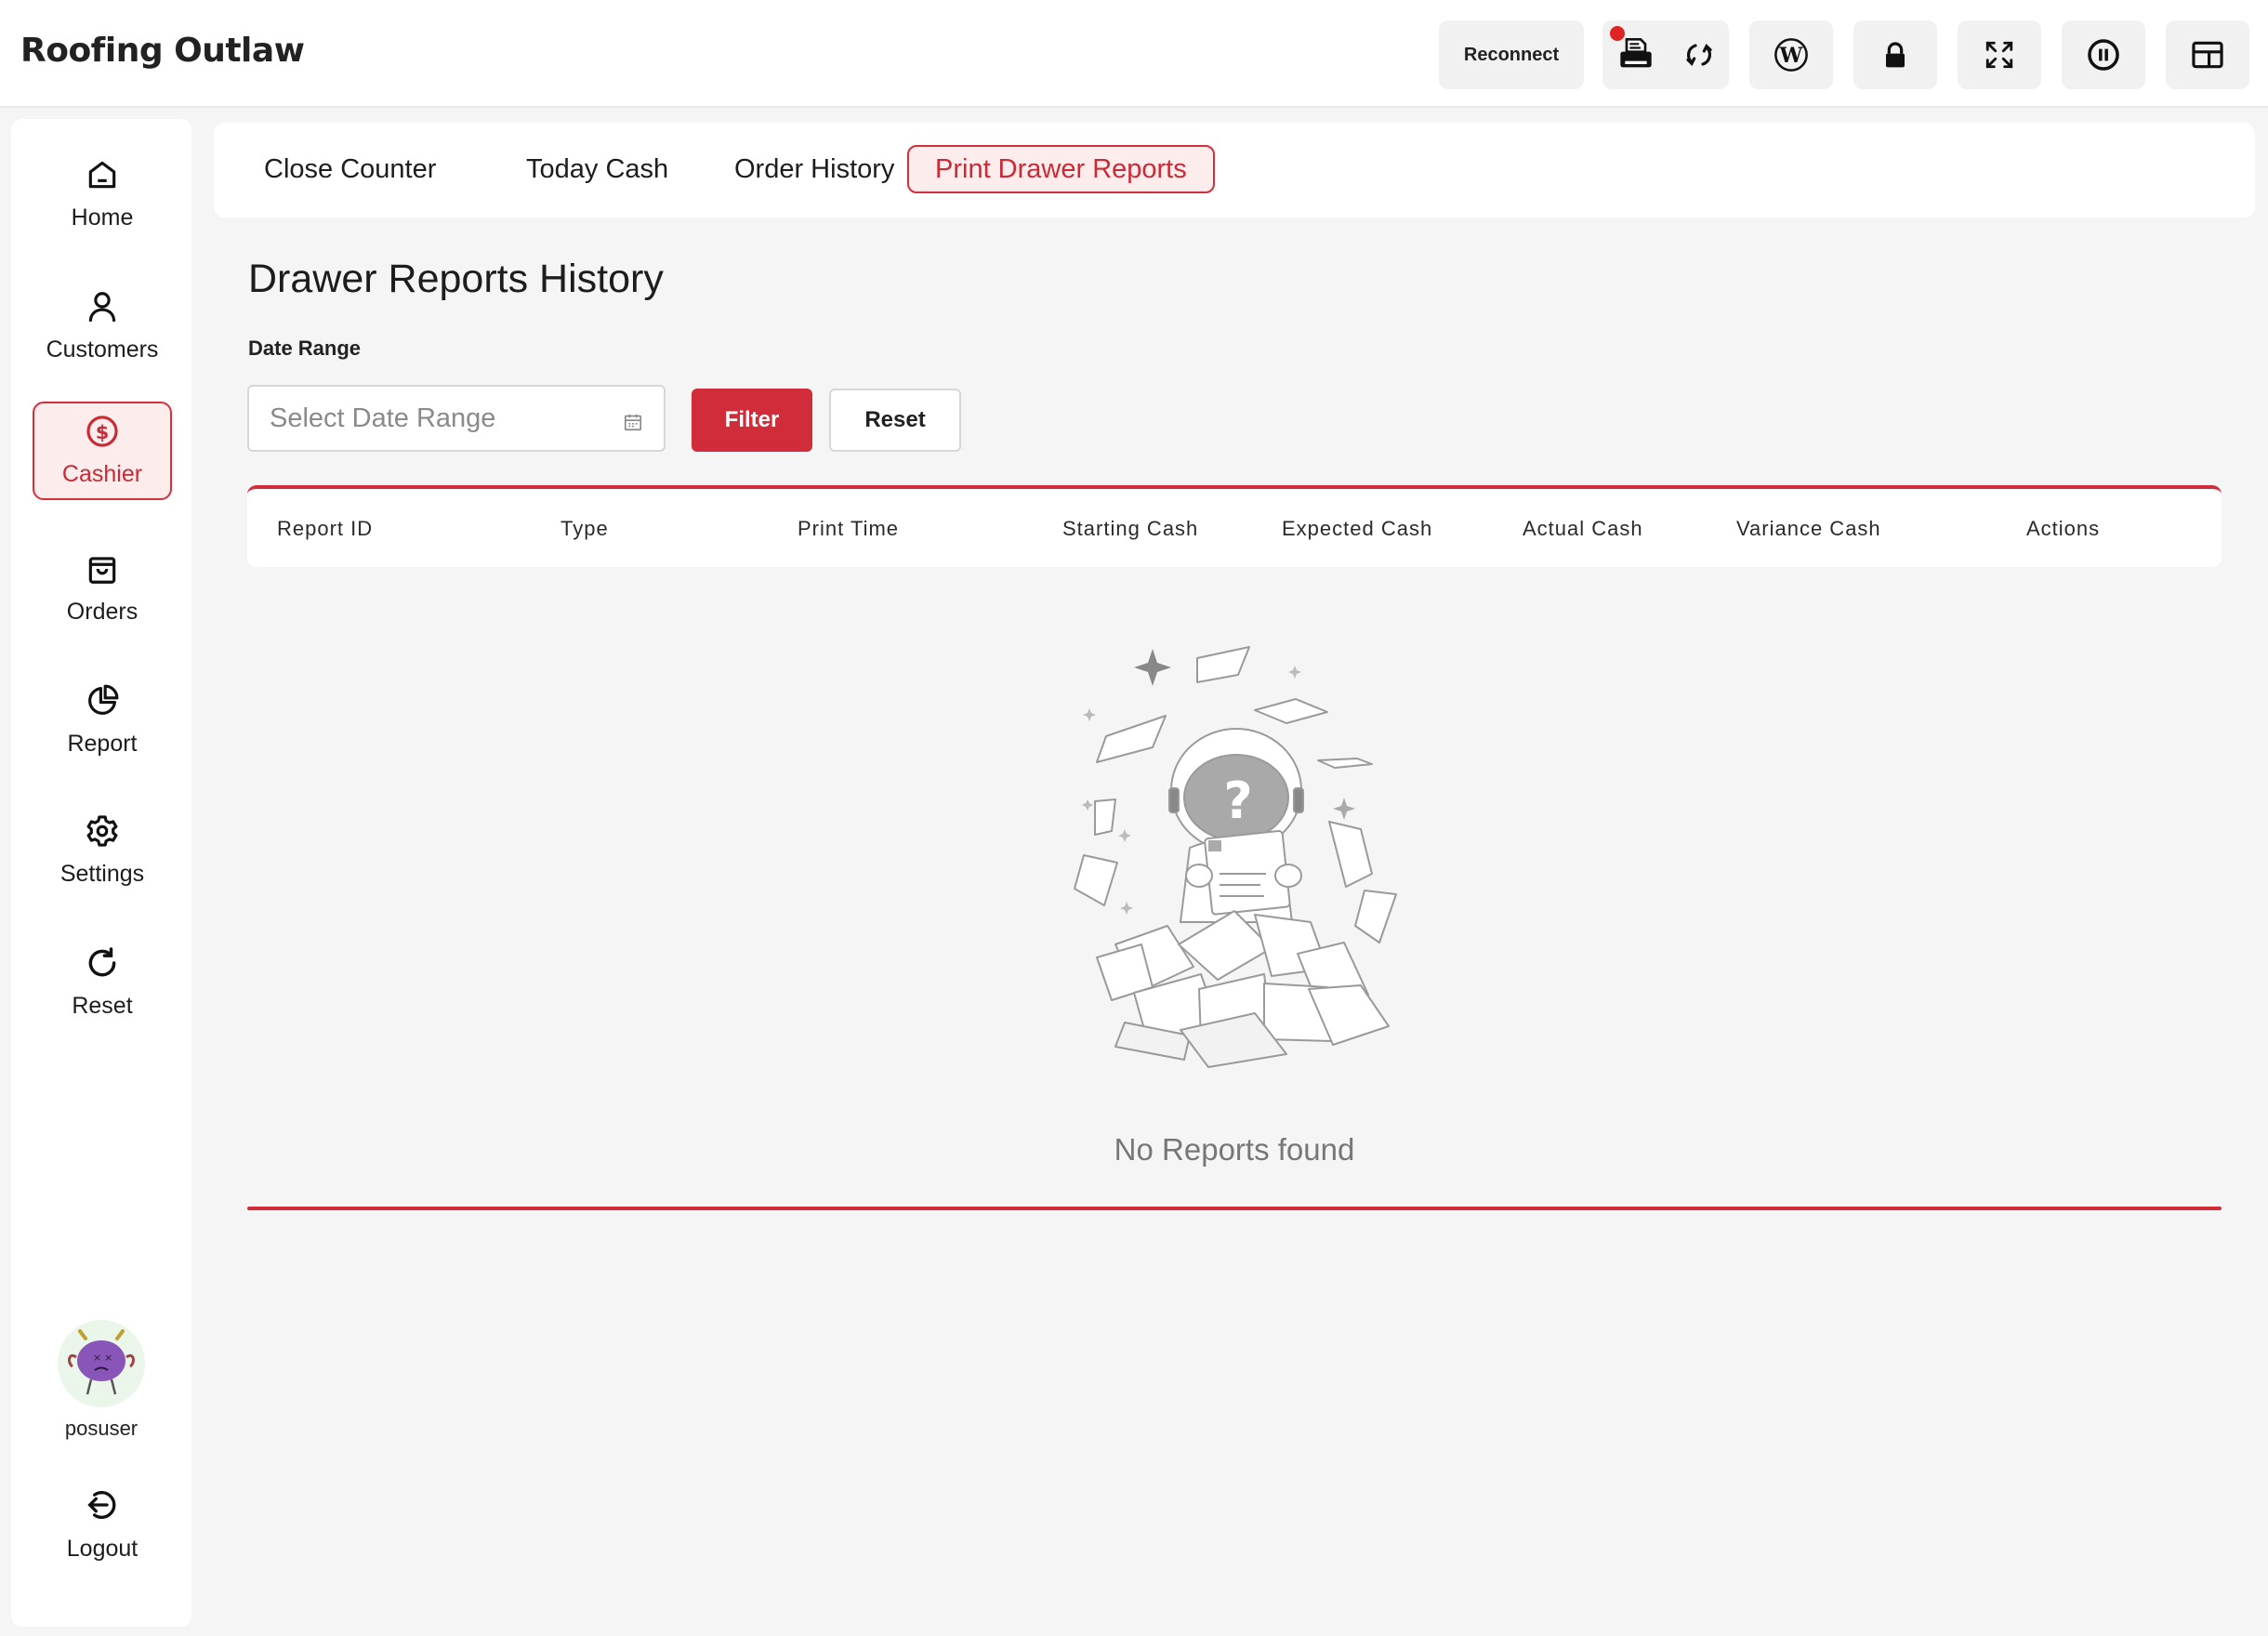 This screenshot has width=2268, height=1636. I want to click on lock-button, so click(1895, 54).